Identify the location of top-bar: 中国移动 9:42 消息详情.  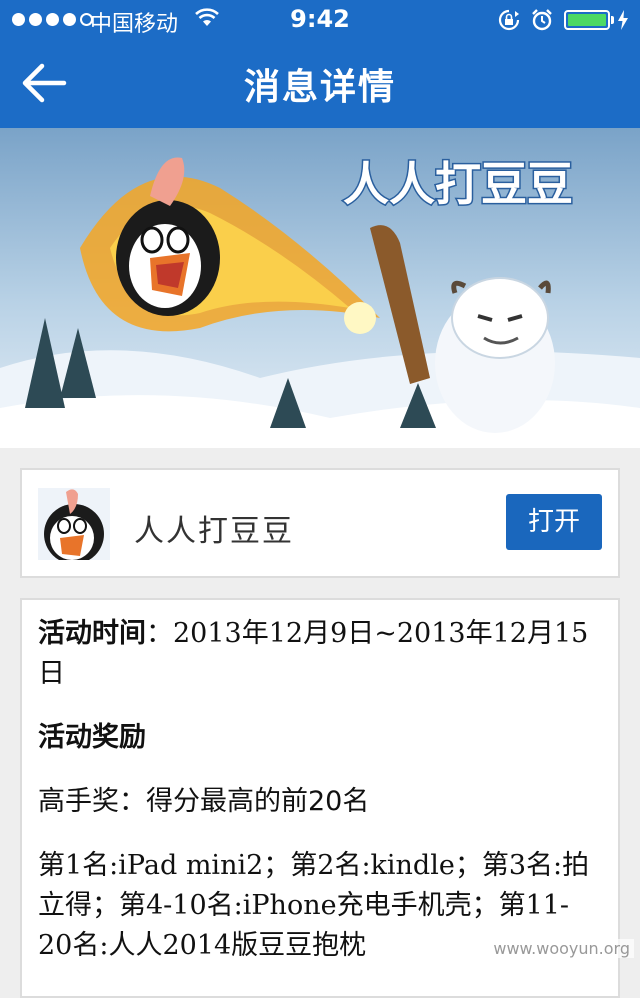
(320, 64).